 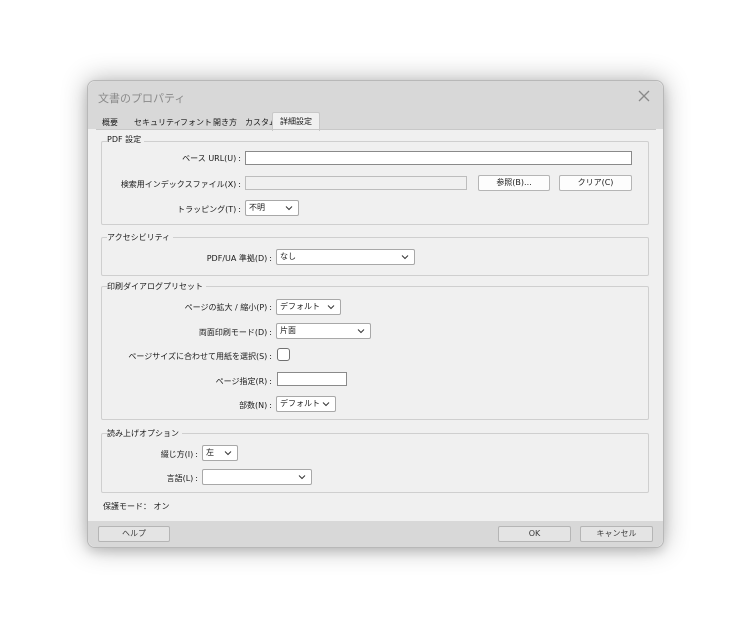 What do you see at coordinates (235, 332) in the screenshot?
I see `duplex-label: 両面印刷モード(D):` at bounding box center [235, 332].